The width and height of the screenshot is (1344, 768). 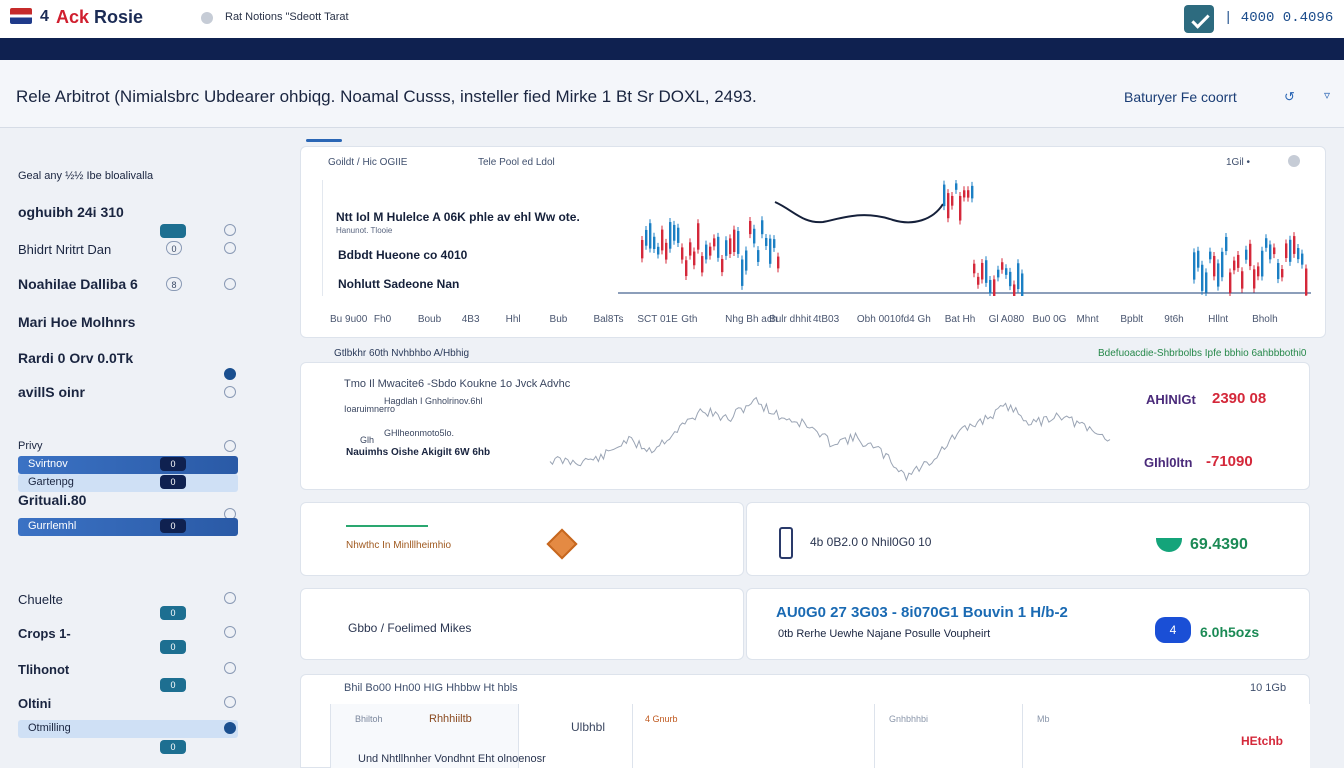 What do you see at coordinates (364, 230) in the screenshot?
I see `chart-legend-1-sub: Hanunot. Tlooie` at bounding box center [364, 230].